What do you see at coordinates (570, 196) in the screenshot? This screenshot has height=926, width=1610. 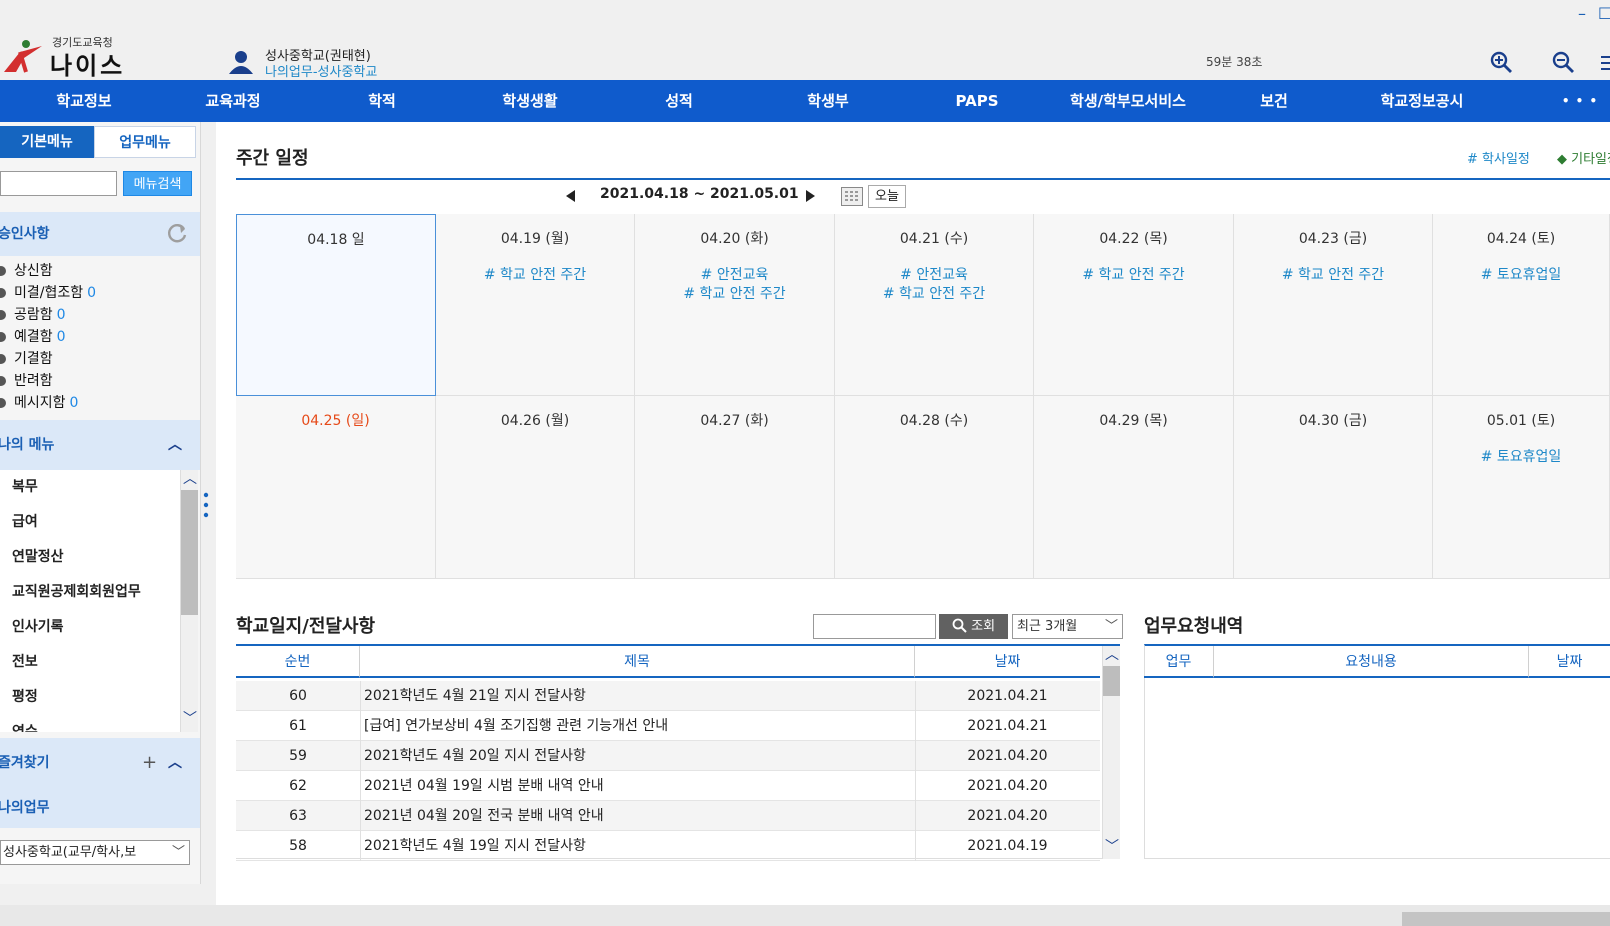 I see `prev-week-icon` at bounding box center [570, 196].